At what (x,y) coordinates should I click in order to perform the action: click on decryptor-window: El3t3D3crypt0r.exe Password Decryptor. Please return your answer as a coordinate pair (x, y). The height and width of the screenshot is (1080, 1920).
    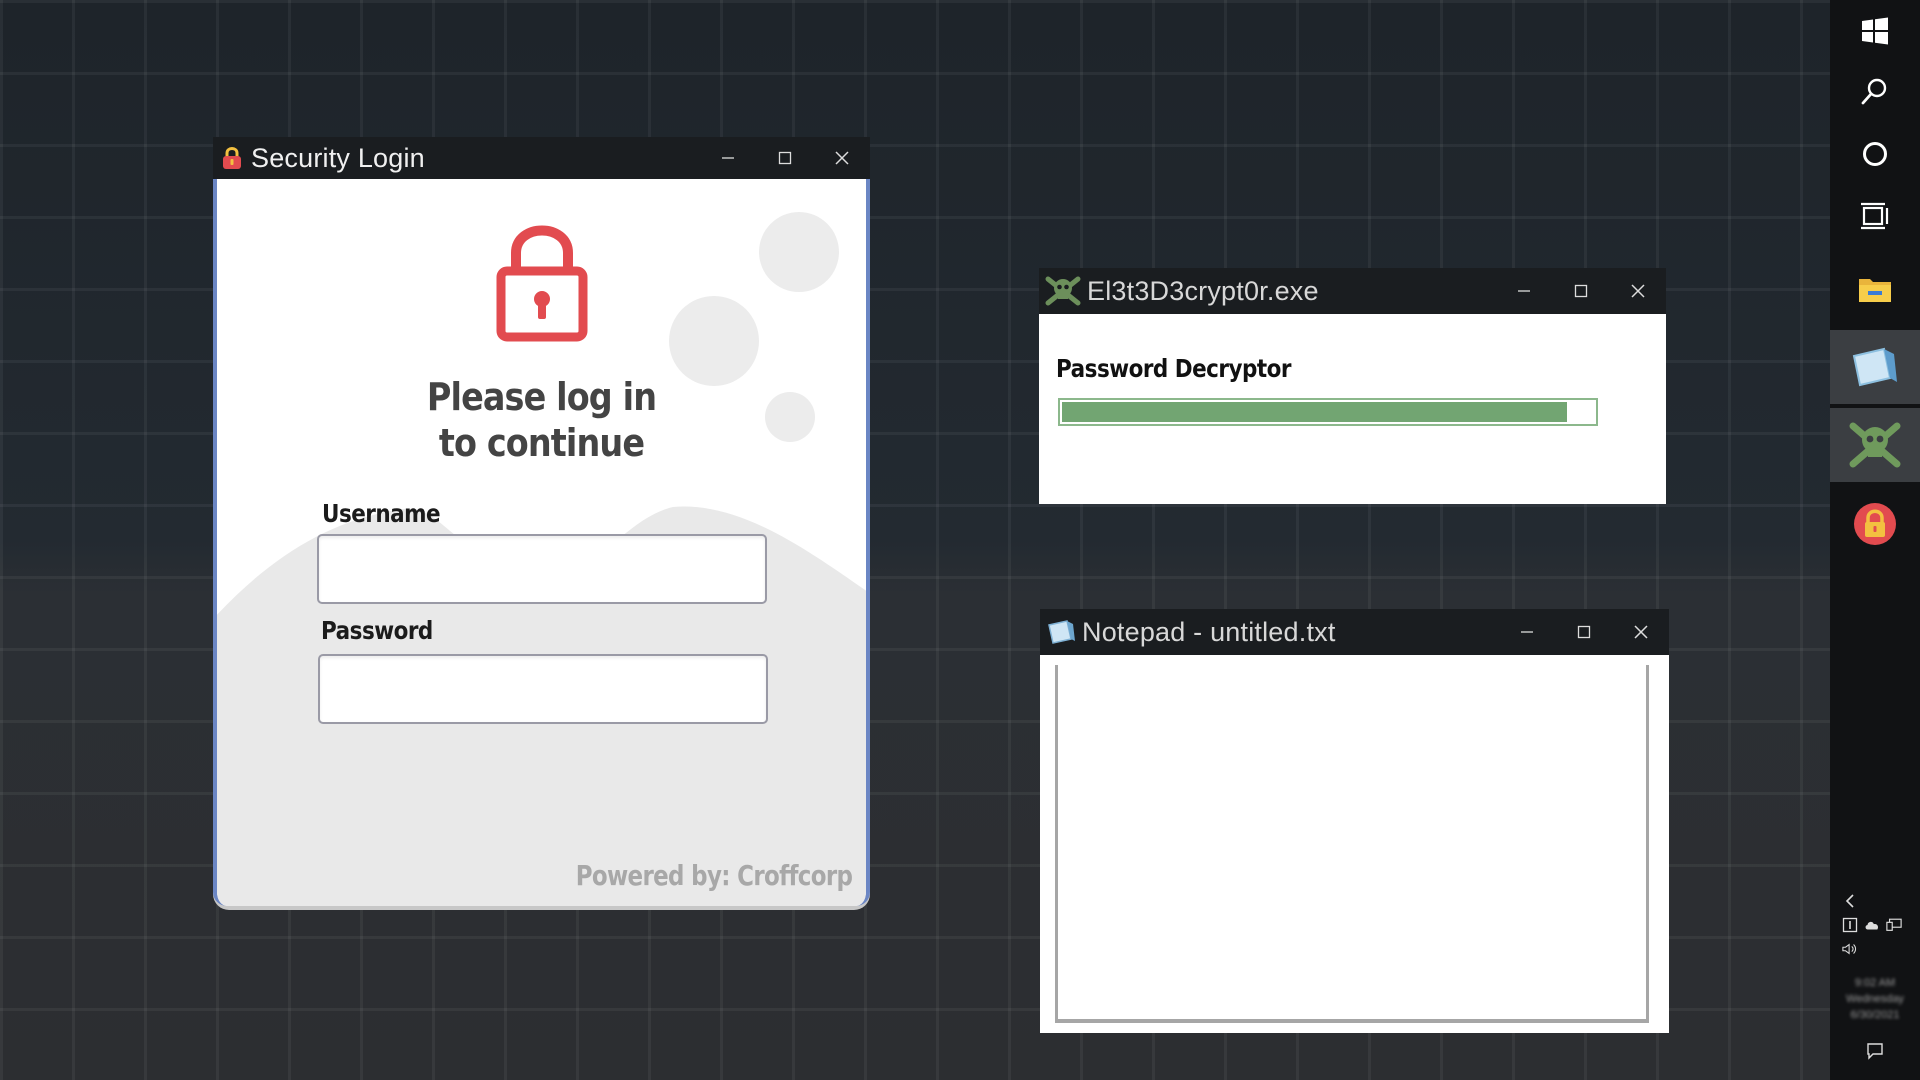
    Looking at the image, I should click on (1352, 386).